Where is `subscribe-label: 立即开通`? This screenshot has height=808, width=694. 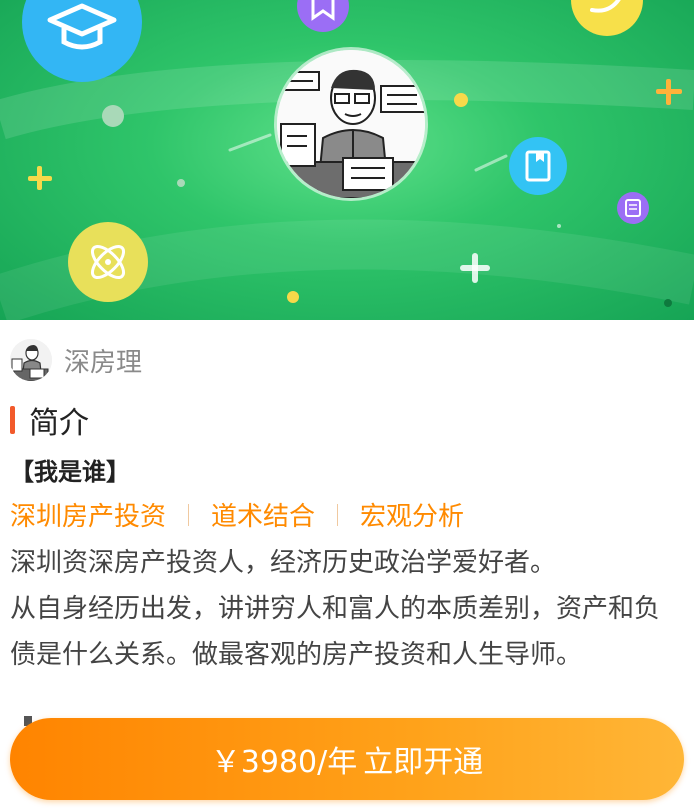
subscribe-label: 立即开通 is located at coordinates (423, 762).